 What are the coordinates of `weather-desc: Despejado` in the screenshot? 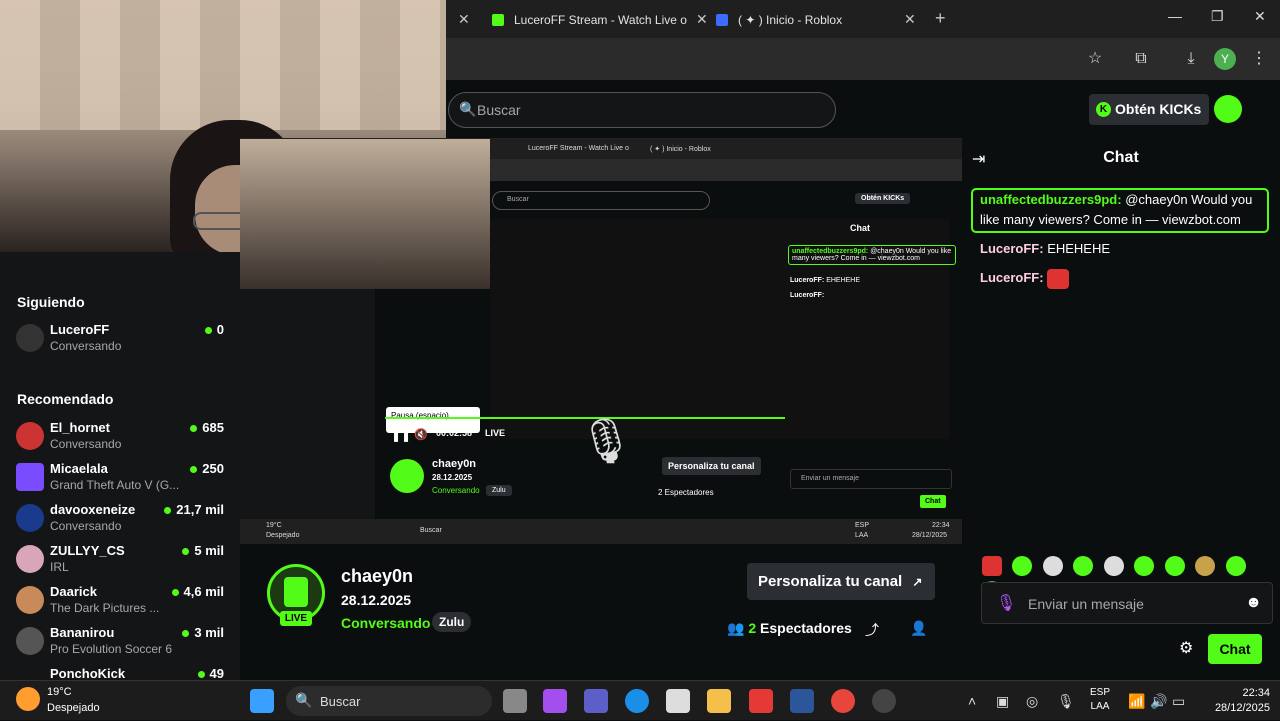 It's located at (73, 708).